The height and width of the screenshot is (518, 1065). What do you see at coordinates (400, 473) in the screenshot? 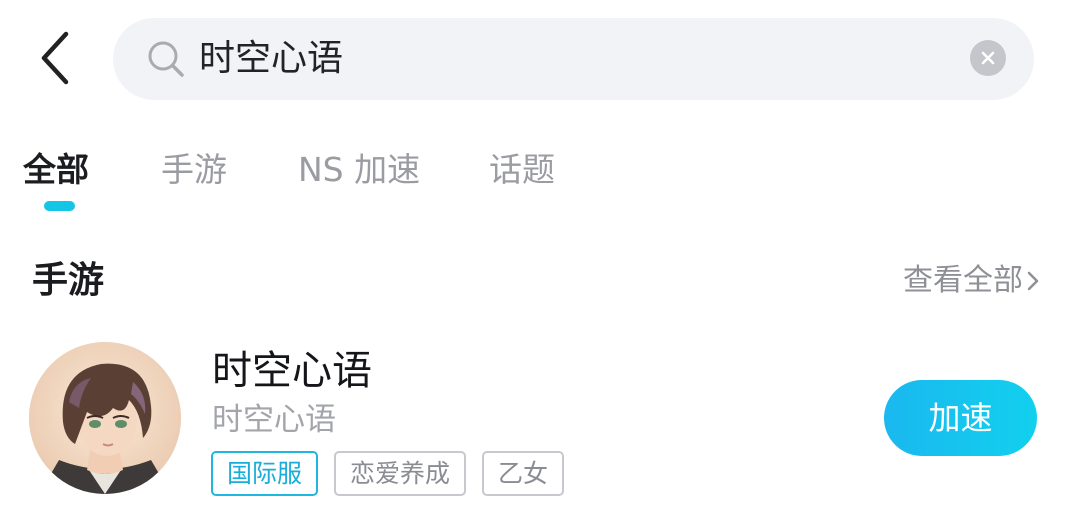
I see `tag-romance: 恋爱养成` at bounding box center [400, 473].